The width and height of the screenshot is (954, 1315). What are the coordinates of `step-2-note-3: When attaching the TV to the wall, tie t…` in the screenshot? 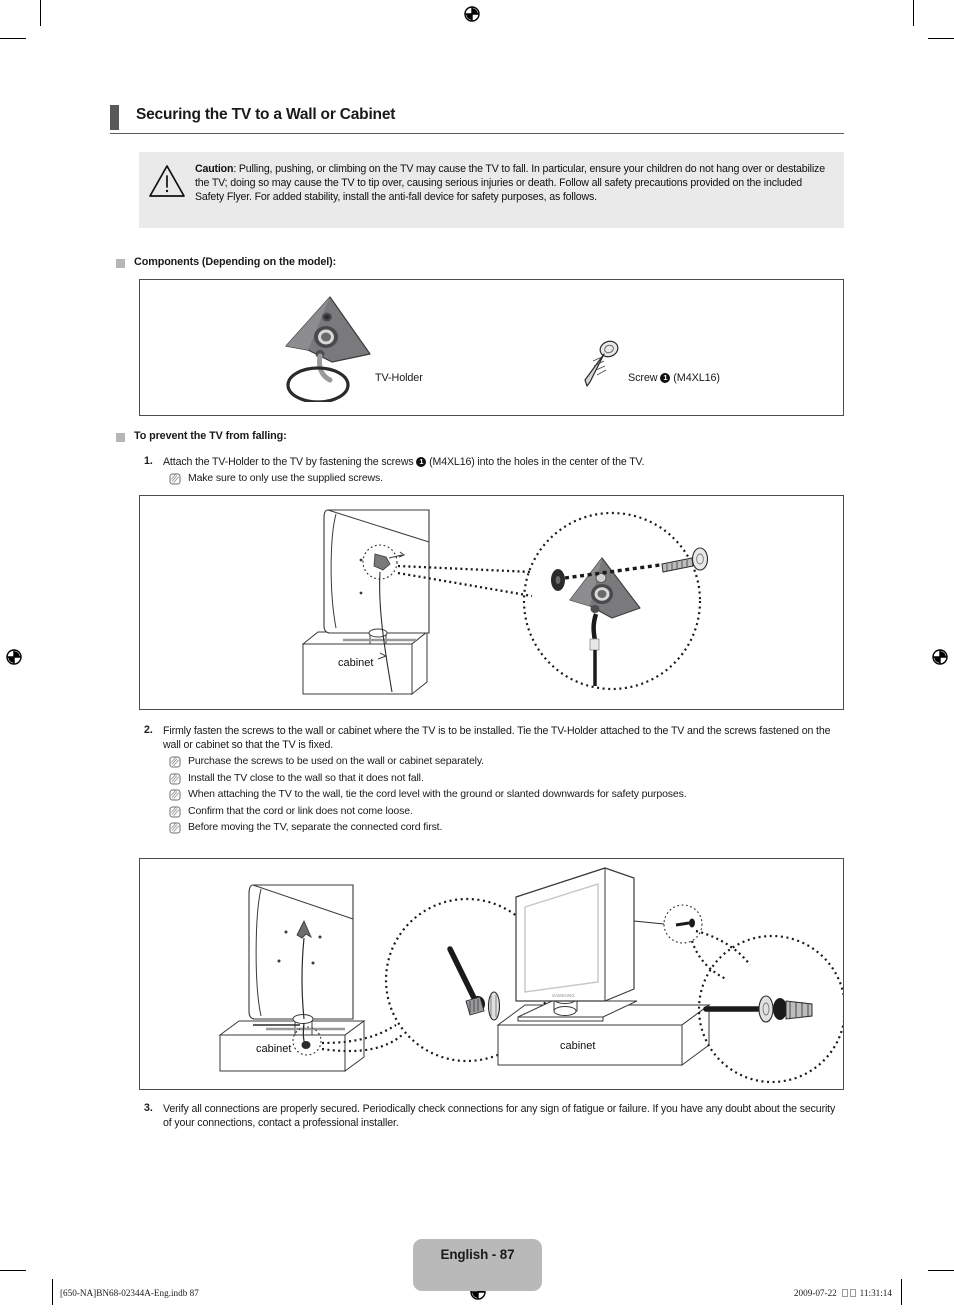 It's located at (503, 794).